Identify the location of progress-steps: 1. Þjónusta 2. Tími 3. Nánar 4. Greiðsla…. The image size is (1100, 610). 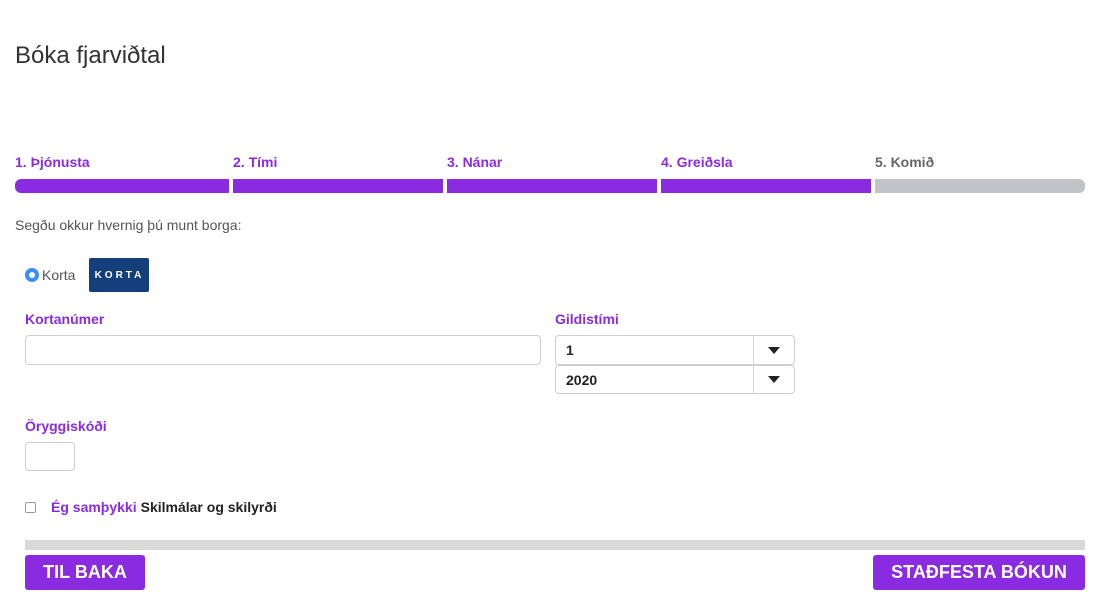
(550, 174).